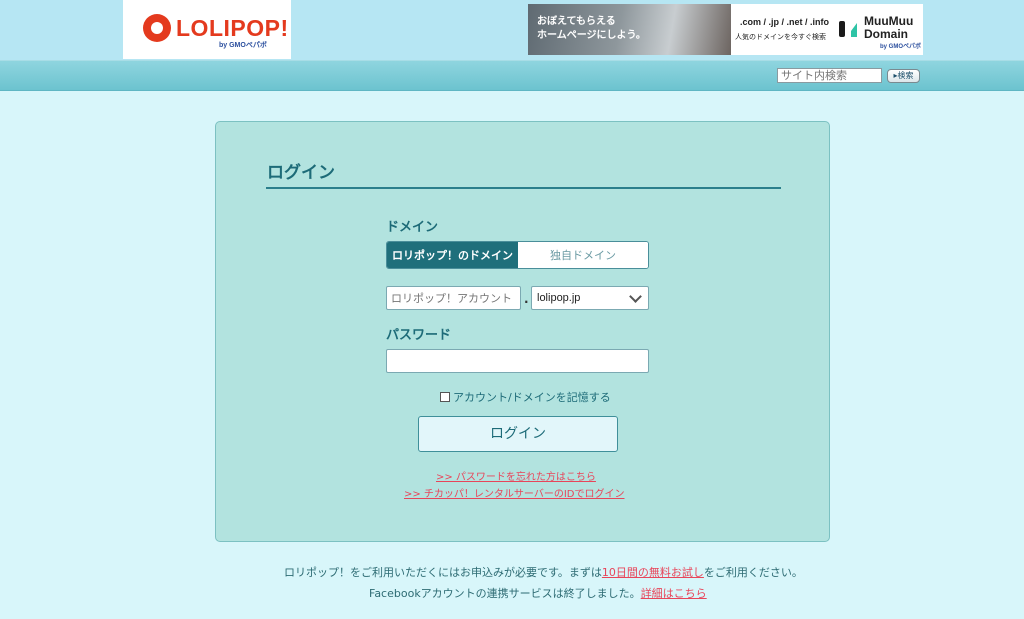 The image size is (1024, 619). I want to click on remember-checkbox, so click(445, 397).